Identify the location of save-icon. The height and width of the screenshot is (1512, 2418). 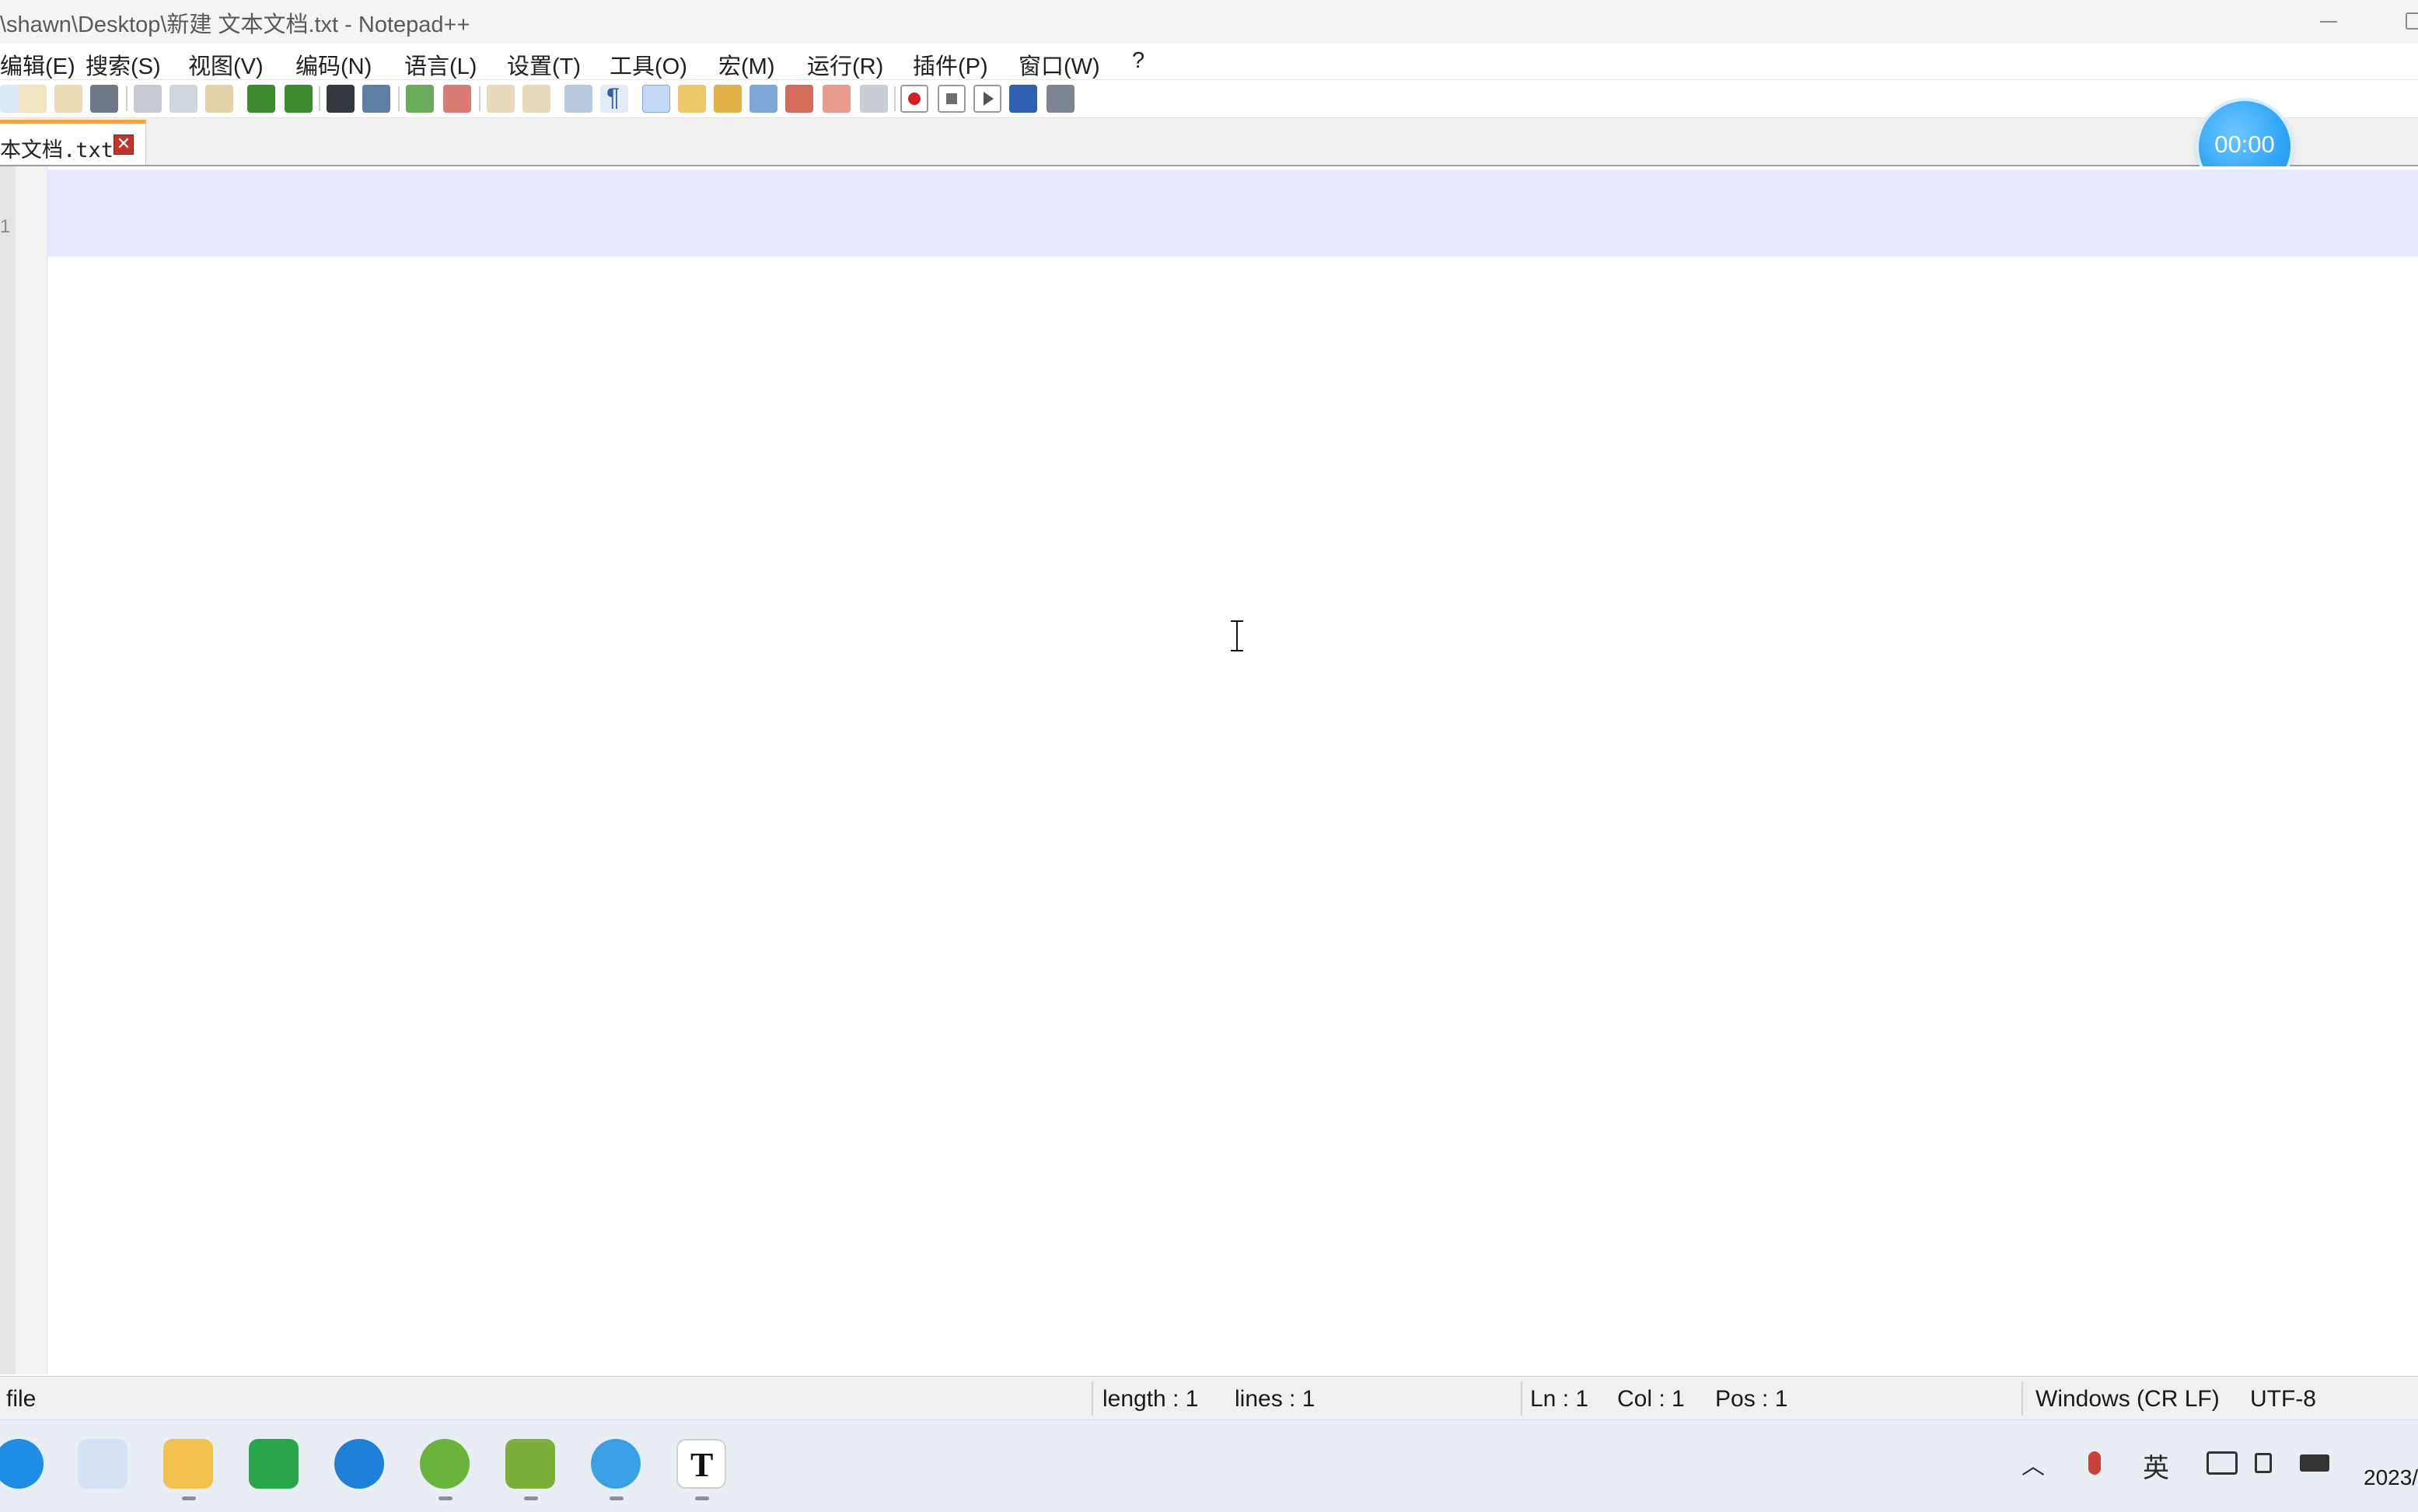
(68, 99).